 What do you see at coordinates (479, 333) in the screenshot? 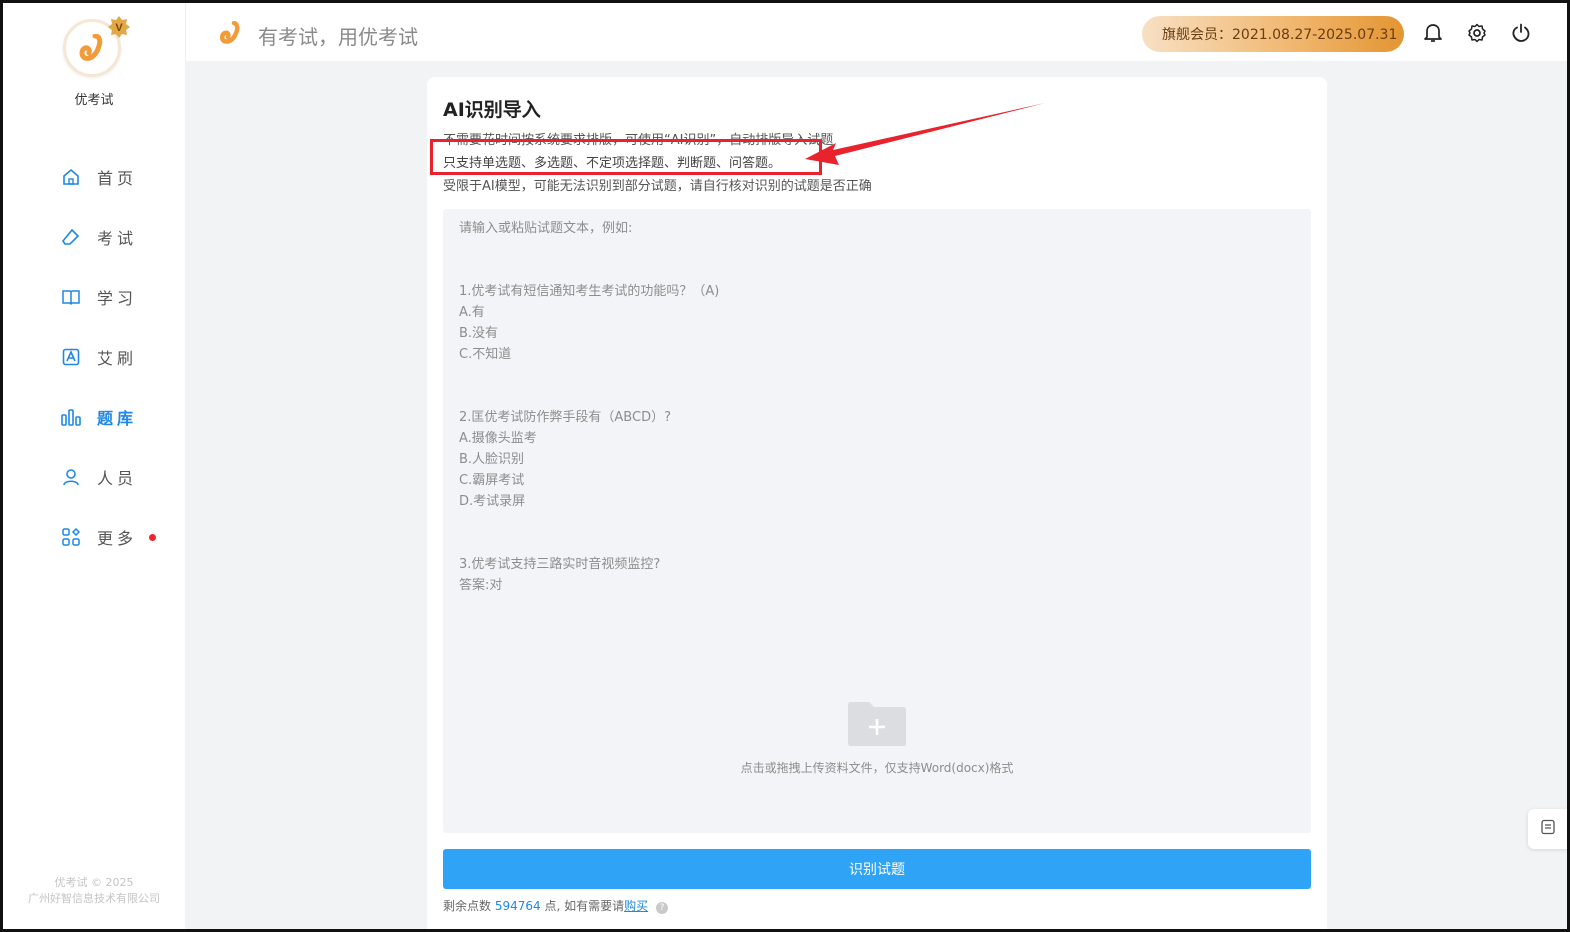
I see `placeholder-line: B.没有` at bounding box center [479, 333].